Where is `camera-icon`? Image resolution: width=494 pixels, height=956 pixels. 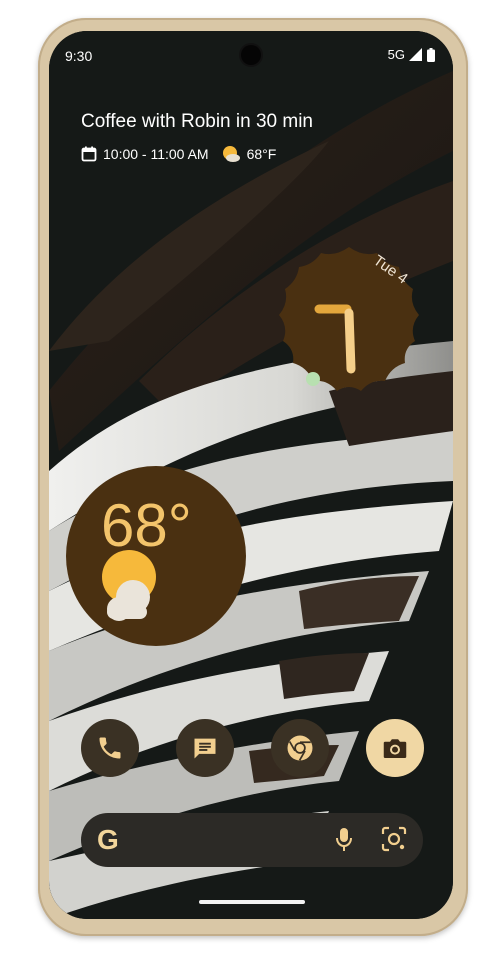 camera-icon is located at coordinates (395, 748).